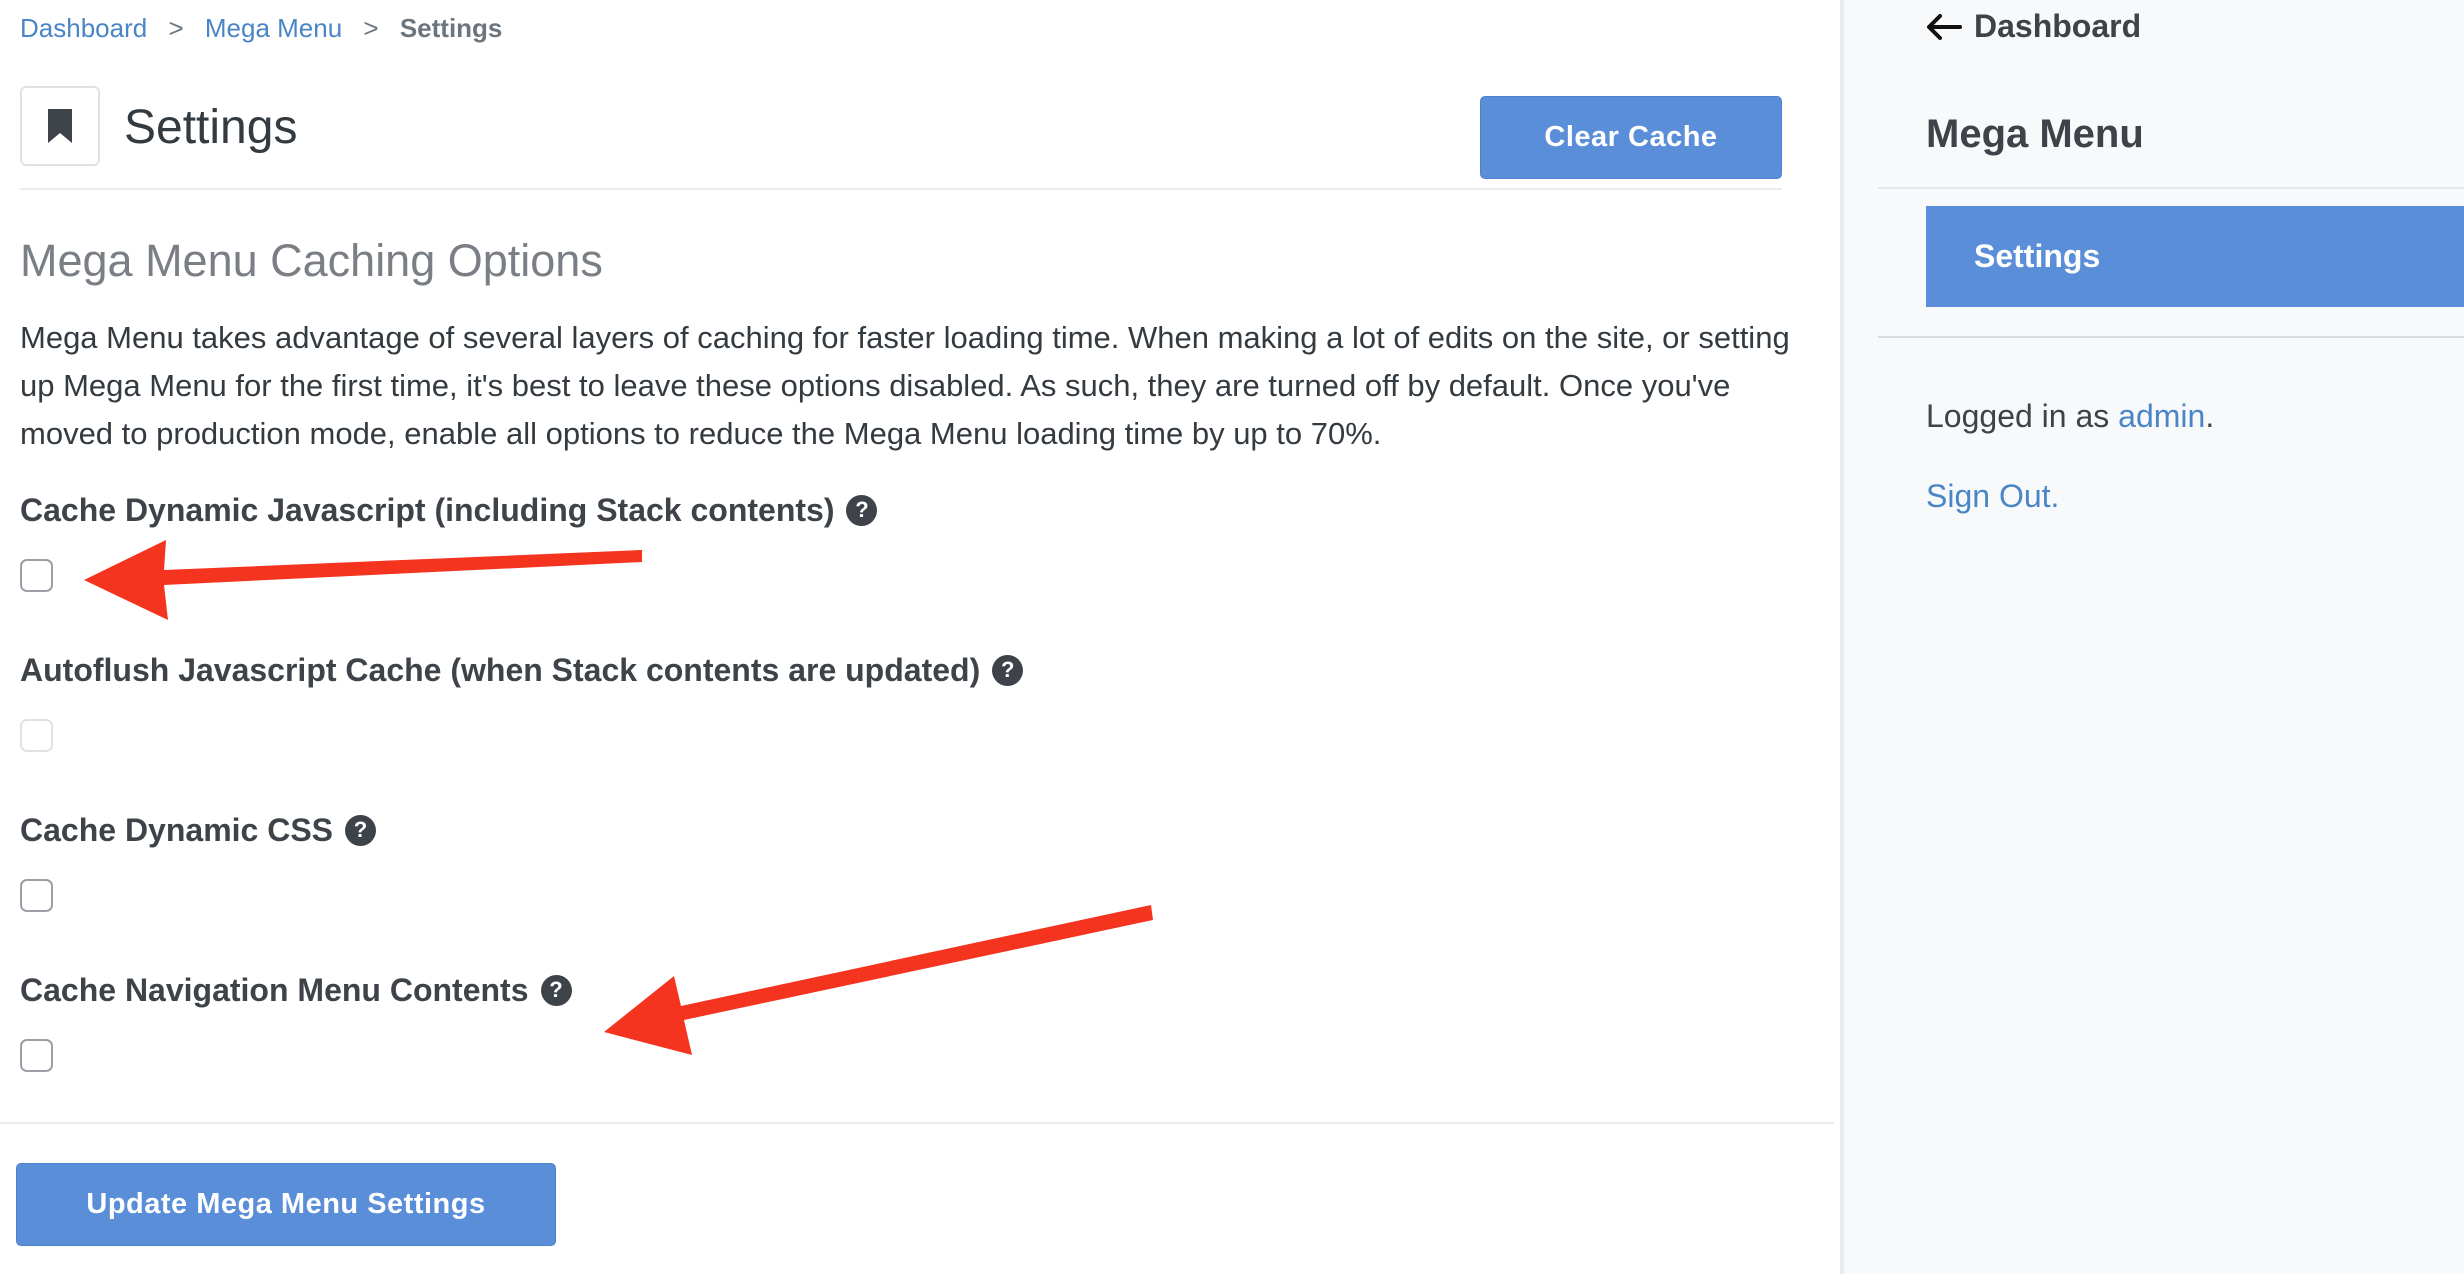 Image resolution: width=2464 pixels, height=1274 pixels. Describe the element at coordinates (2161, 416) in the screenshot. I see `username-link: admin` at that location.